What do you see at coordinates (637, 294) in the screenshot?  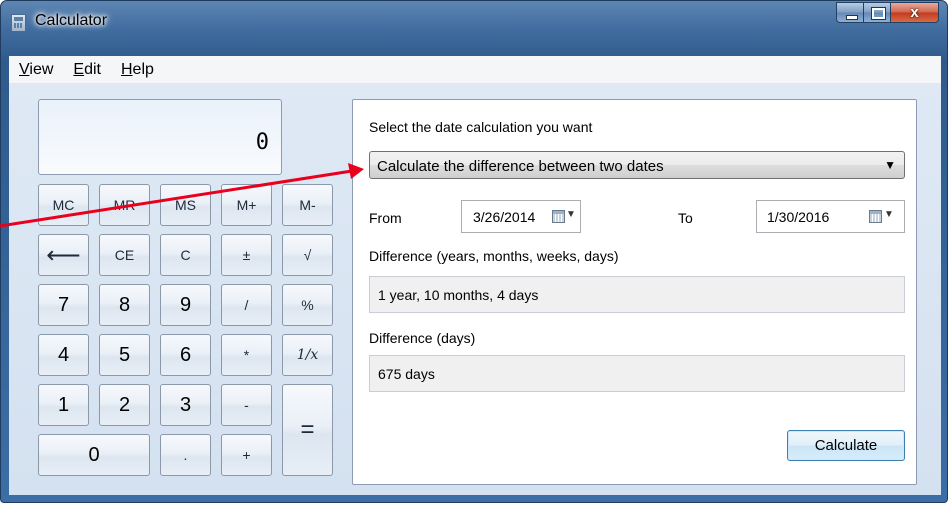 I see `difference-ymwd-field: 1 year, 10 months, 4 days` at bounding box center [637, 294].